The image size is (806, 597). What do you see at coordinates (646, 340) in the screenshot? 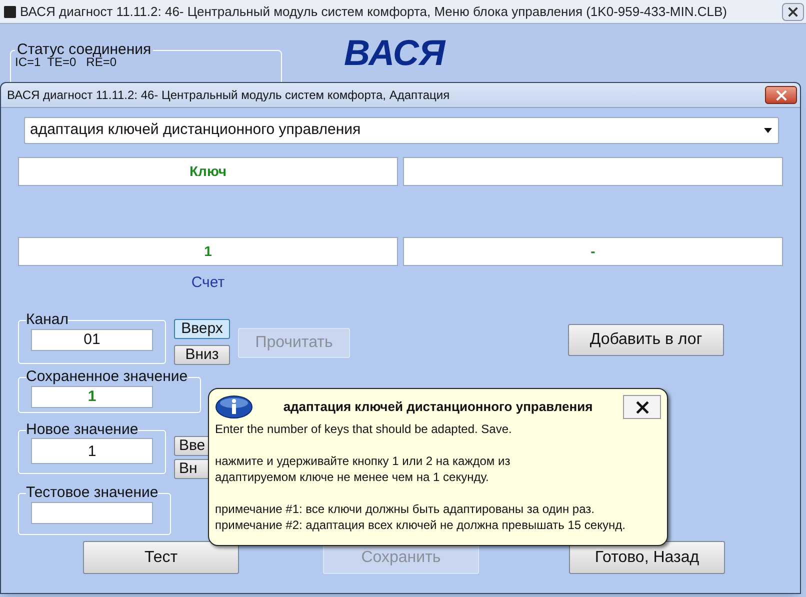
I see `add-to-log-button: Добавить в лог` at bounding box center [646, 340].